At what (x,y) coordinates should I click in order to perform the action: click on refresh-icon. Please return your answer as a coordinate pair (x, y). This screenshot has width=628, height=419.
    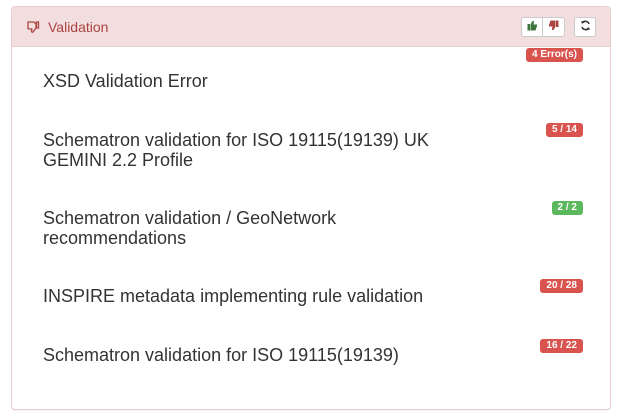
    Looking at the image, I should click on (585, 27).